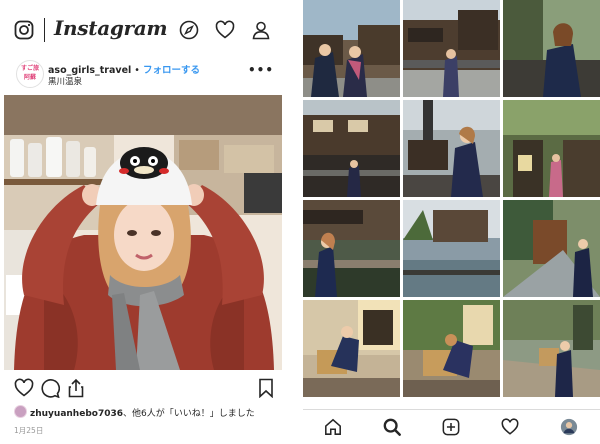 This screenshot has width=600, height=444. Describe the element at coordinates (76, 388) in the screenshot. I see `share-icon` at that location.